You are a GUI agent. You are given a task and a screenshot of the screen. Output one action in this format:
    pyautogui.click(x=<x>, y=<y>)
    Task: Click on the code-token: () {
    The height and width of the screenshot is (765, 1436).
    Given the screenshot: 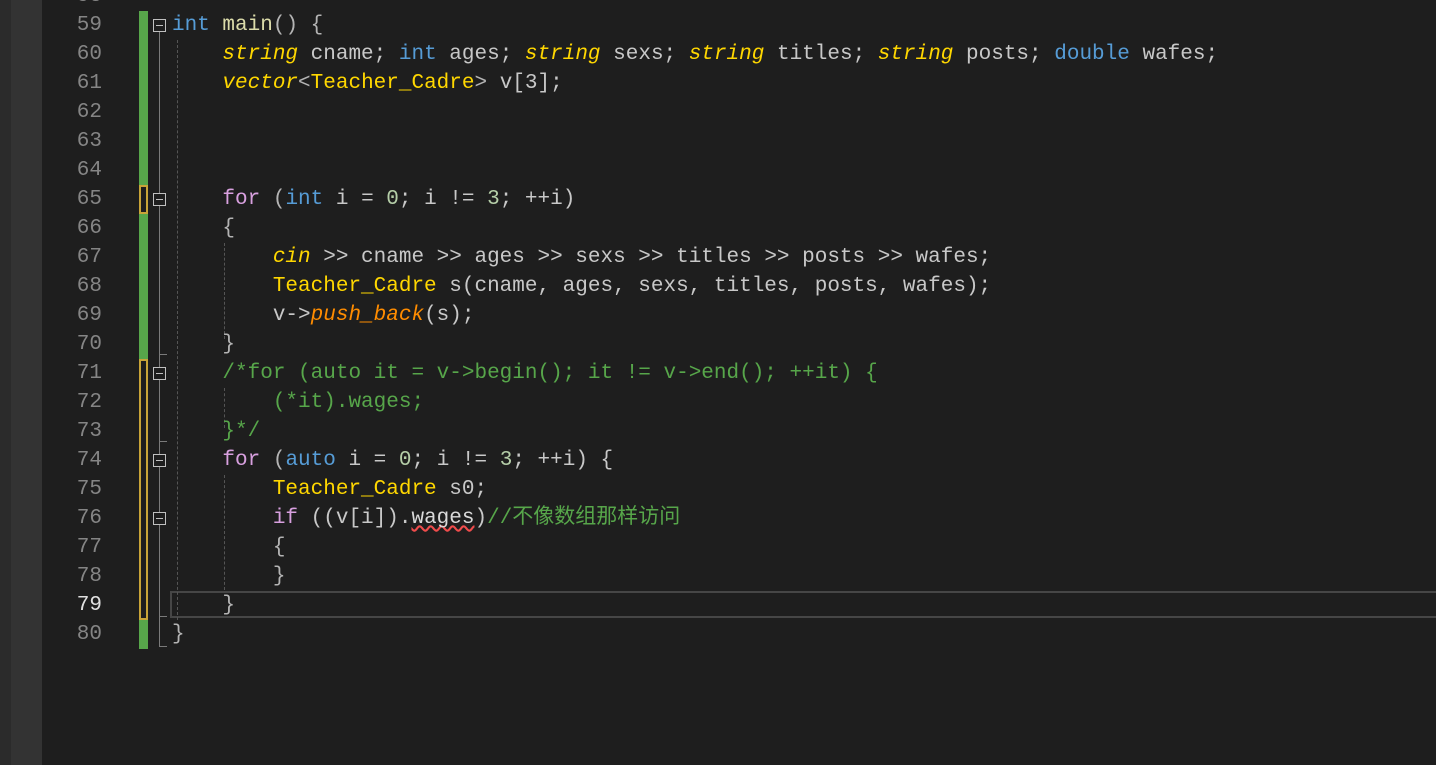 What is the action you would take?
    pyautogui.click(x=298, y=25)
    